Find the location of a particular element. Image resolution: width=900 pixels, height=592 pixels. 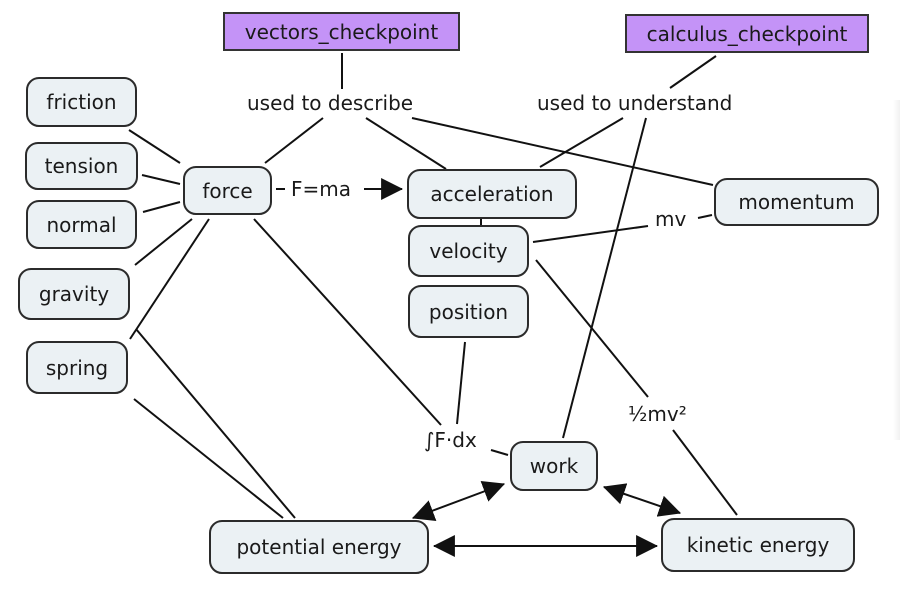

connector-understand-work is located at coordinates (604, 278).